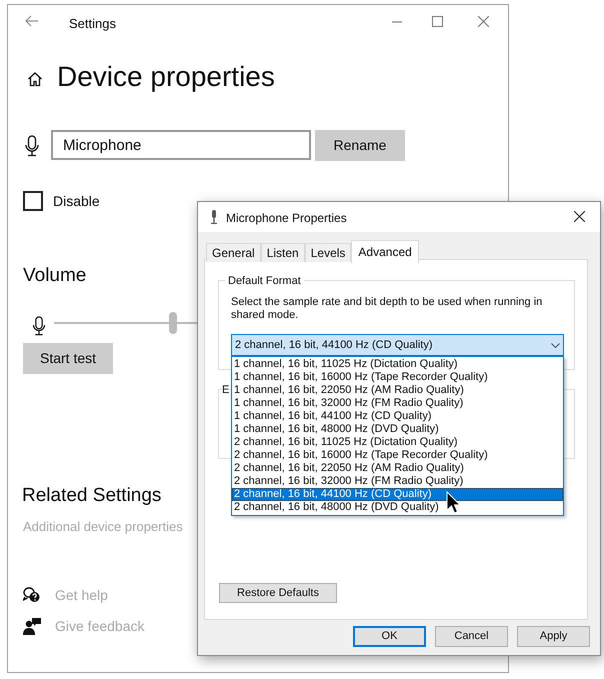 Image resolution: width=604 pixels, height=679 pixels. What do you see at coordinates (166, 77) in the screenshot?
I see `page-heading: Device properties` at bounding box center [166, 77].